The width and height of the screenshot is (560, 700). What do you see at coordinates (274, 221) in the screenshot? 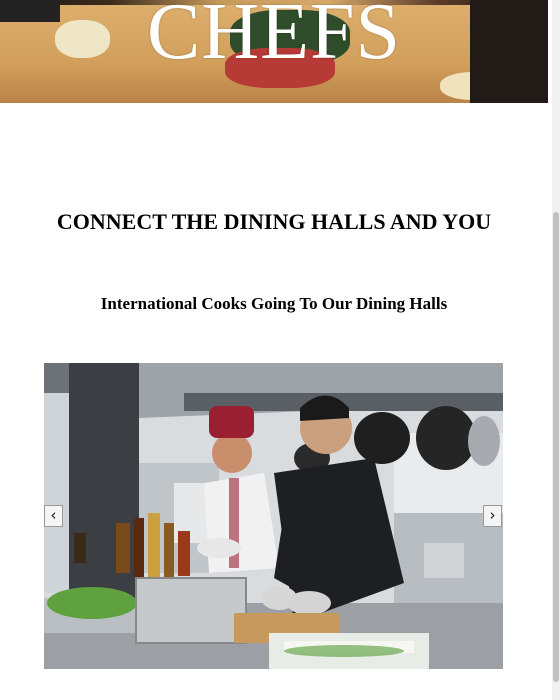
I see `section-heading: CONNECT THE DINING HALLS AND YOU` at bounding box center [274, 221].